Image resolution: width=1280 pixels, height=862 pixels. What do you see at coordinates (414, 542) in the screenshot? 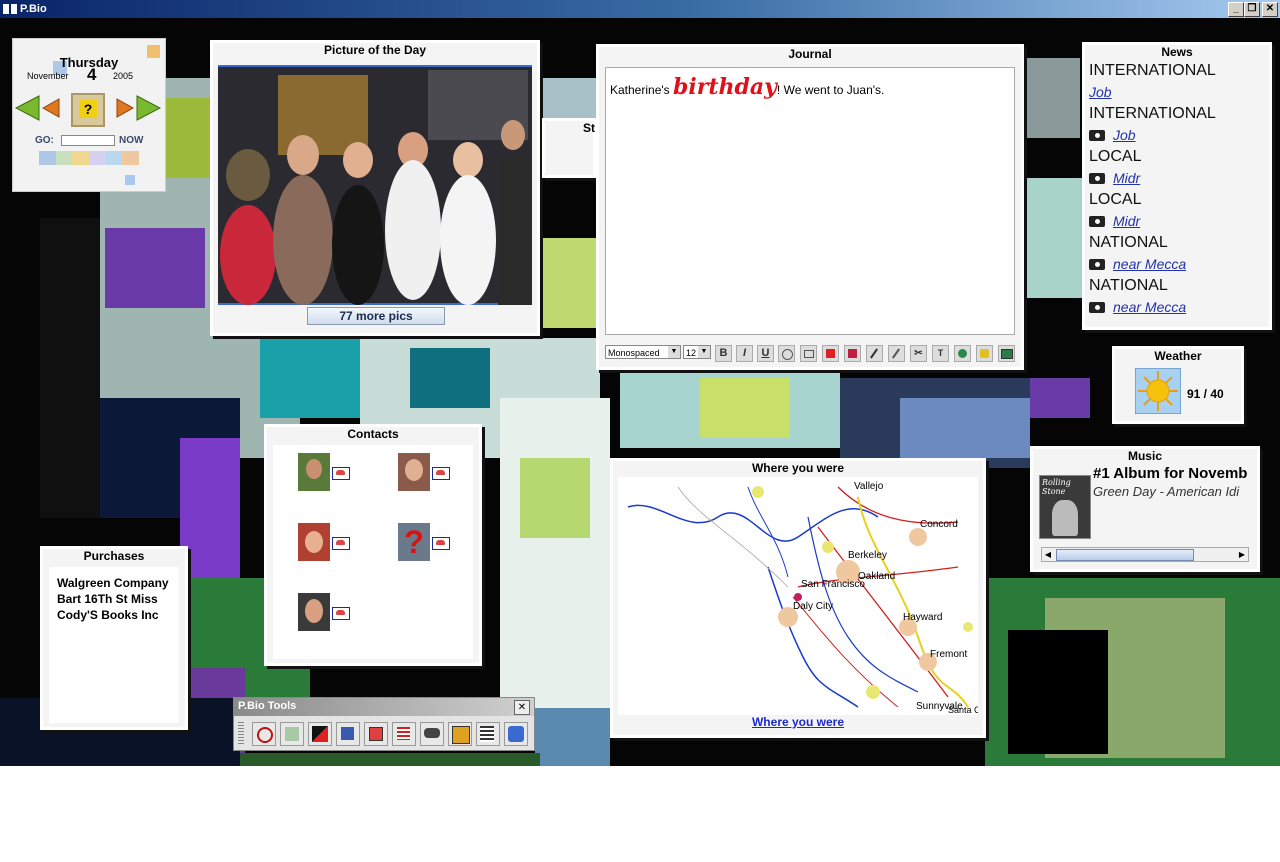
I see `unknown-contact-icon: ?` at bounding box center [414, 542].